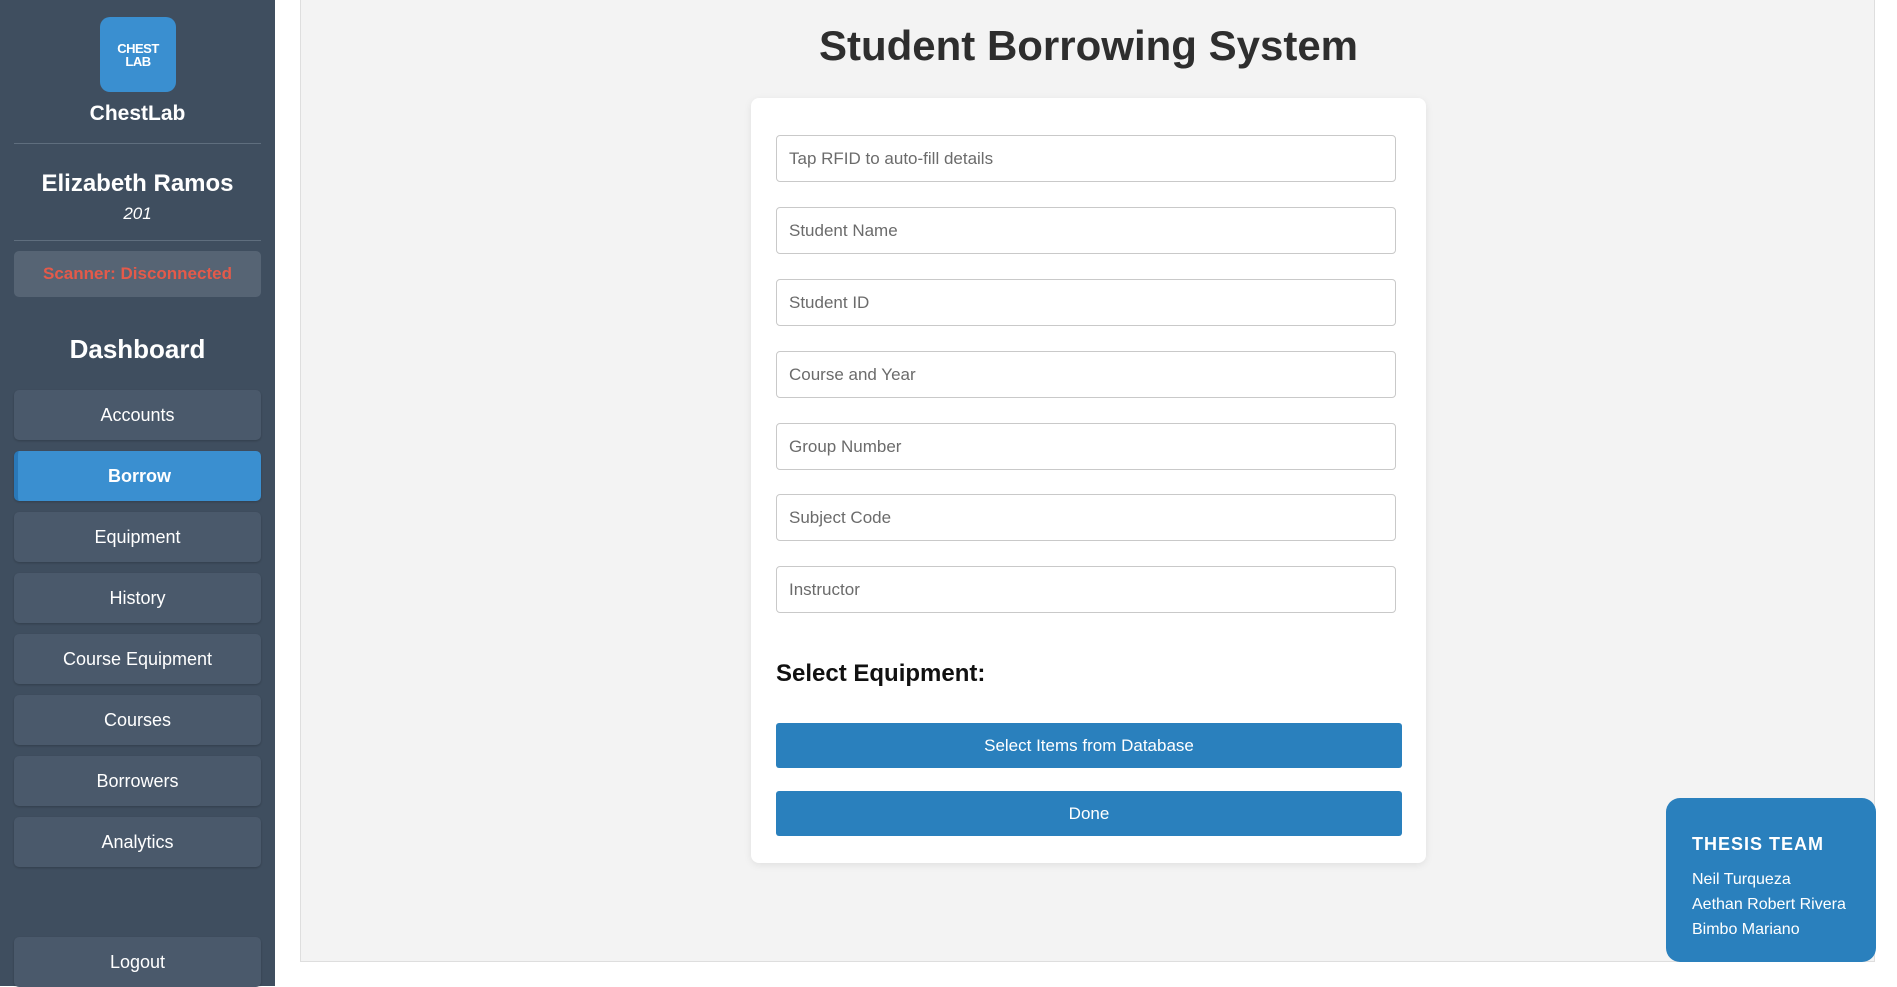  What do you see at coordinates (1746, 929) in the screenshot?
I see `team-member: Bimbo Mariano` at bounding box center [1746, 929].